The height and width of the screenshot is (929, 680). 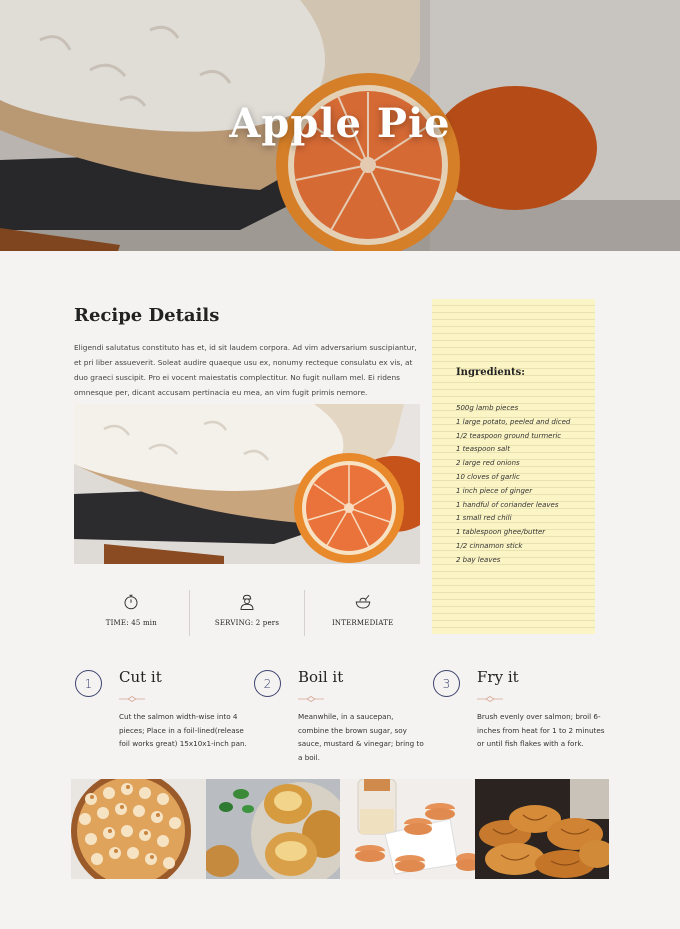 I want to click on step-title: Cut it, so click(x=140, y=677).